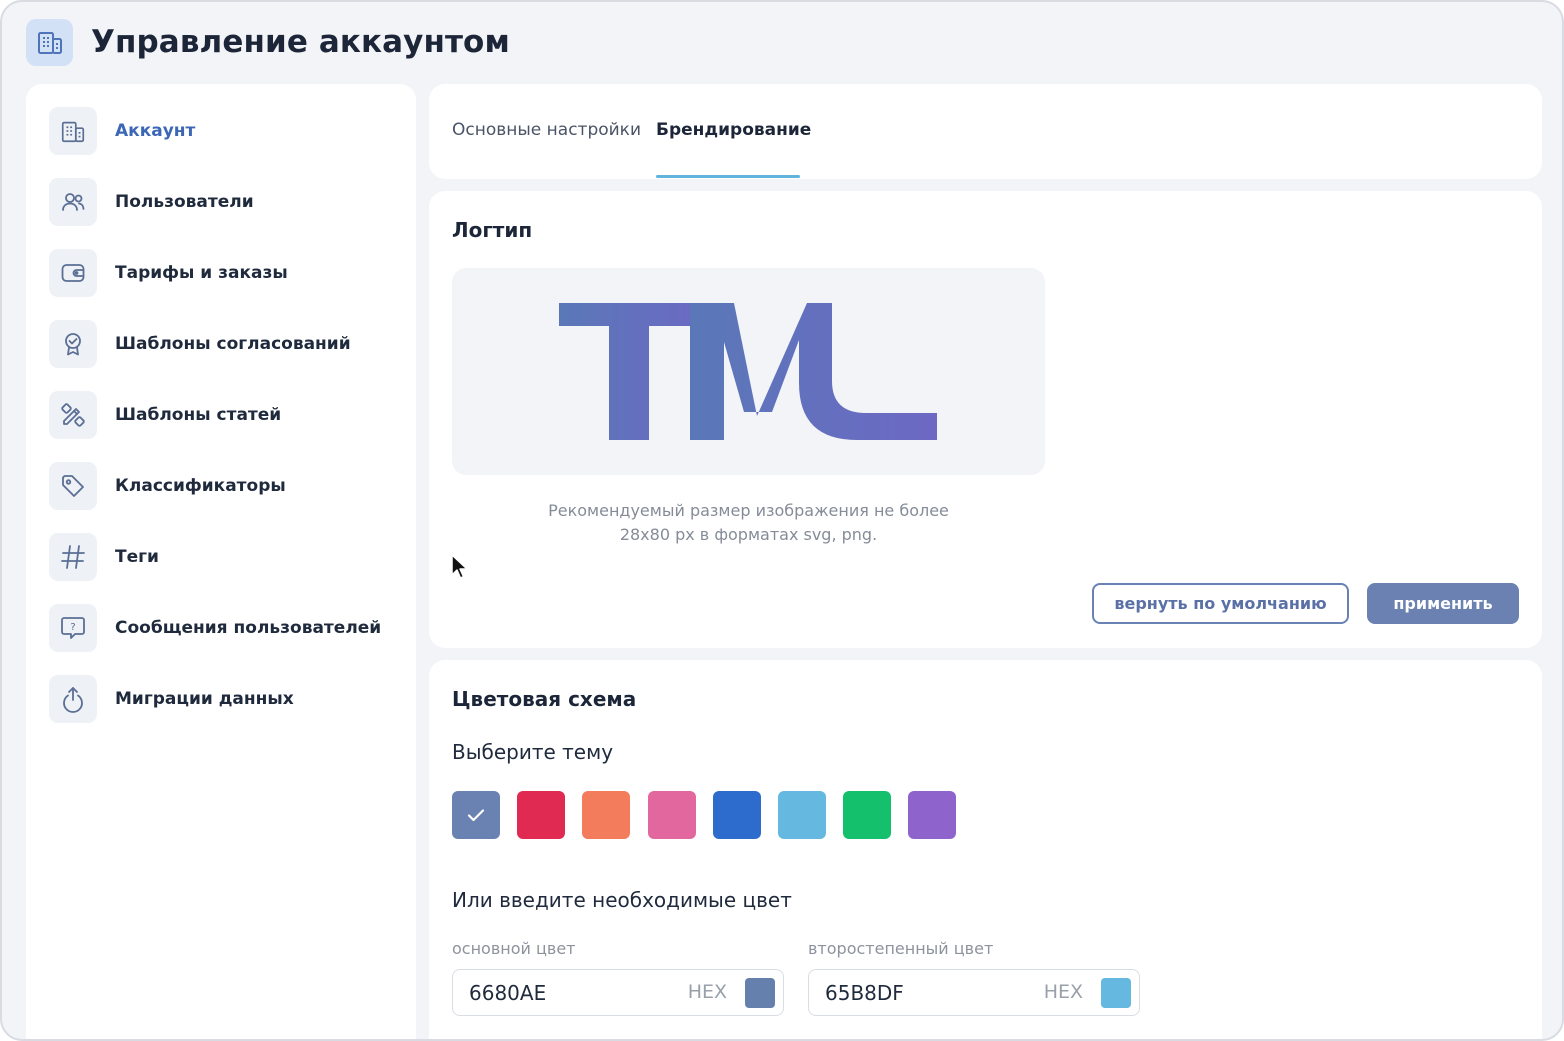  I want to click on sidebar-item-label: Сообщения пользователей, so click(248, 628).